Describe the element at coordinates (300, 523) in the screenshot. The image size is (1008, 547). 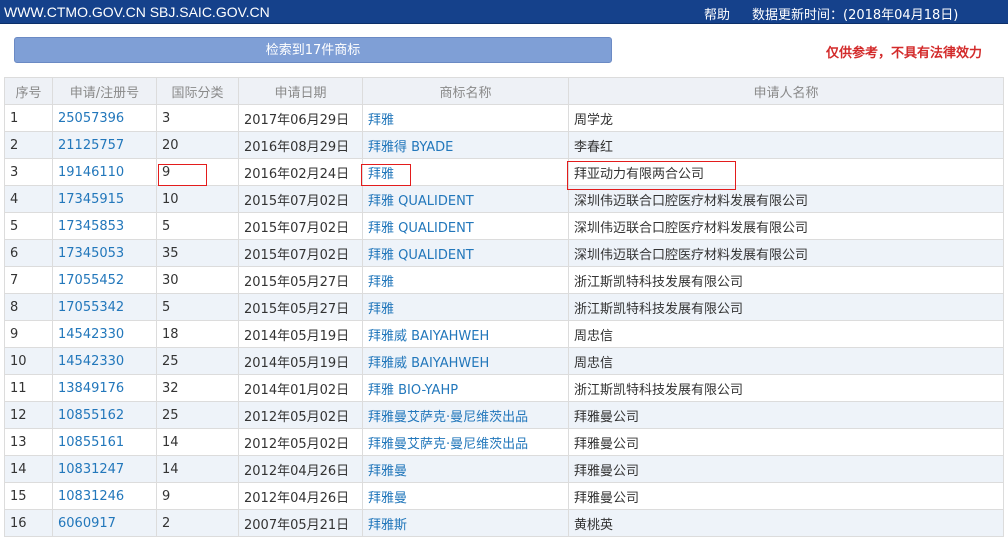
I see `cell-app-date: 2007年05月21日` at that location.